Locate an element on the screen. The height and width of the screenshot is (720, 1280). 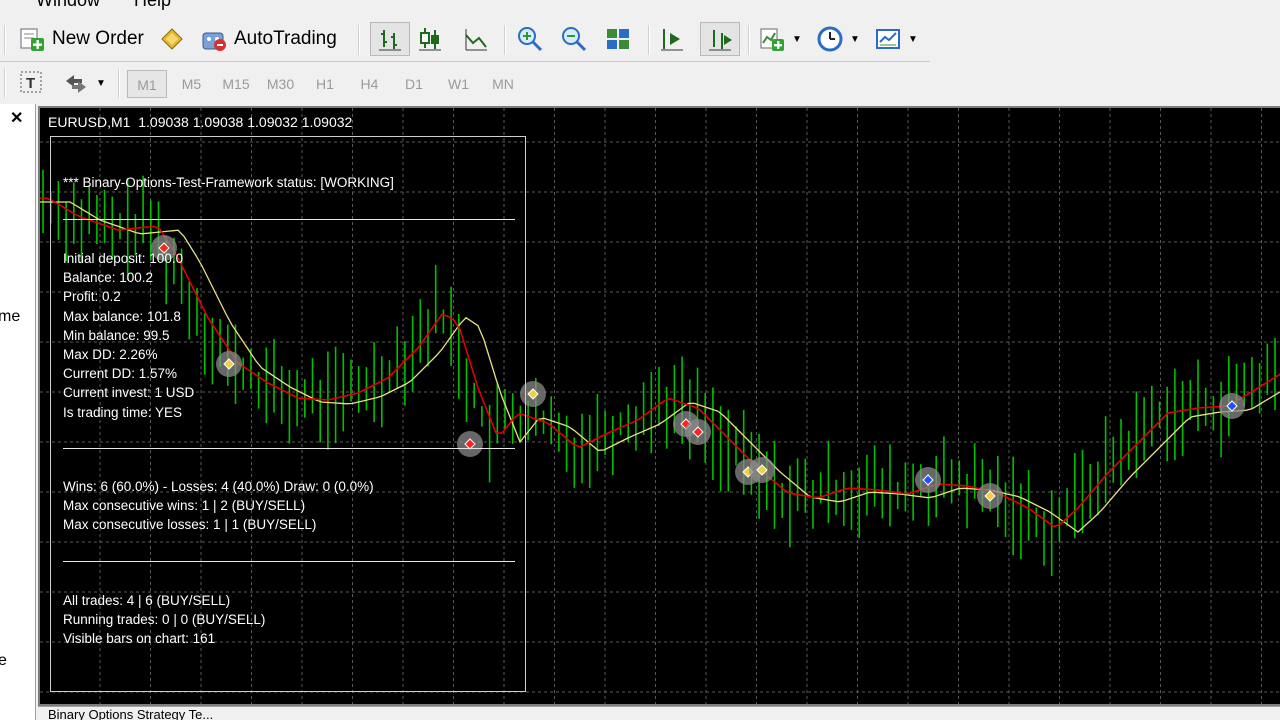
timeframe-h1-button: H1 is located at coordinates (325, 84).